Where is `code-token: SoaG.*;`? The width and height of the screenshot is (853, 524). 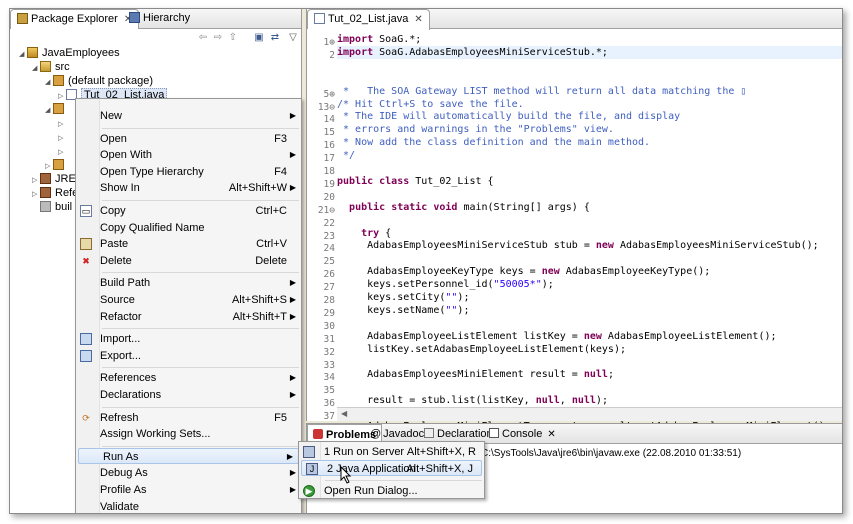
code-token: SoaG.*; is located at coordinates (397, 39).